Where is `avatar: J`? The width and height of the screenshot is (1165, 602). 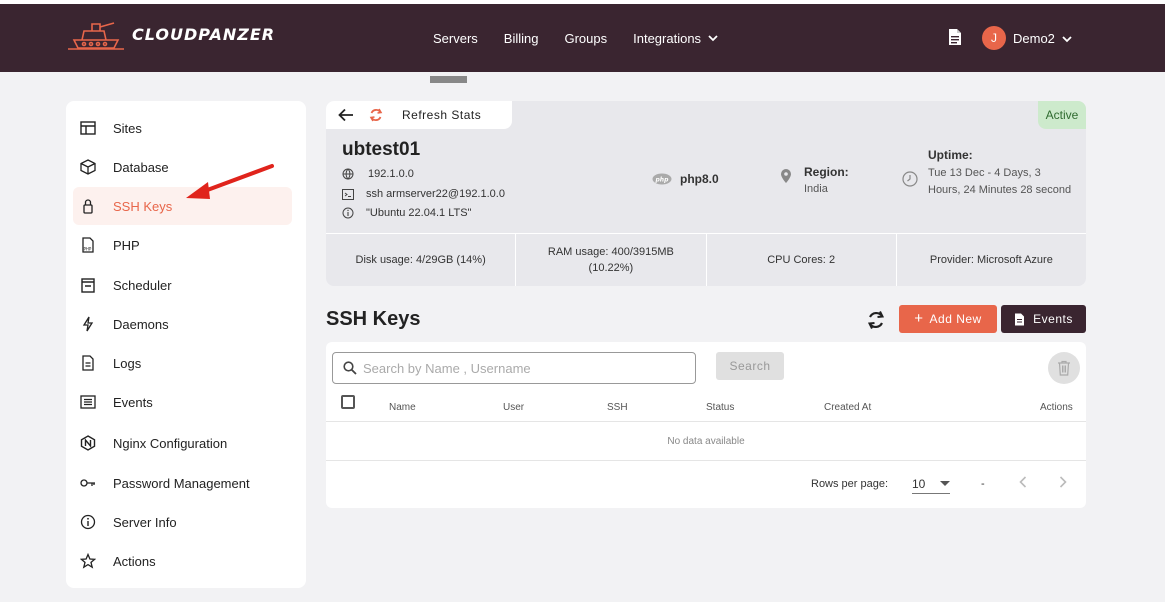 avatar: J is located at coordinates (994, 38).